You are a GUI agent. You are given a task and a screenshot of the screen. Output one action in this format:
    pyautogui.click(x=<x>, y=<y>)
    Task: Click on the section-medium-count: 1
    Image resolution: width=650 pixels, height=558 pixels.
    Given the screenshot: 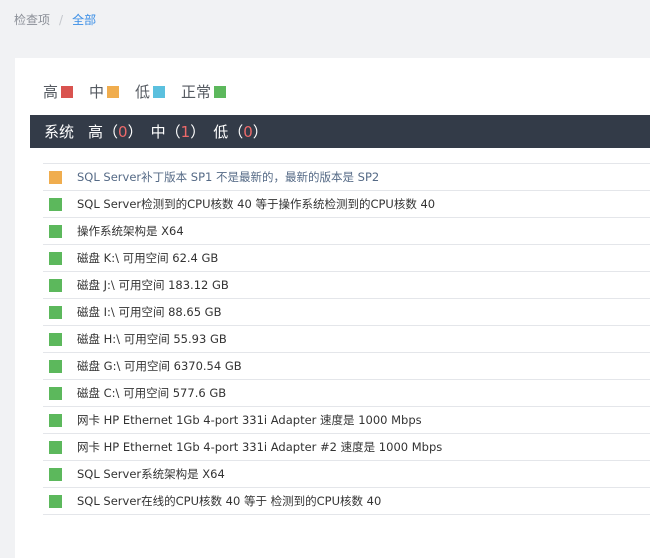 What is the action you would take?
    pyautogui.click(x=185, y=132)
    